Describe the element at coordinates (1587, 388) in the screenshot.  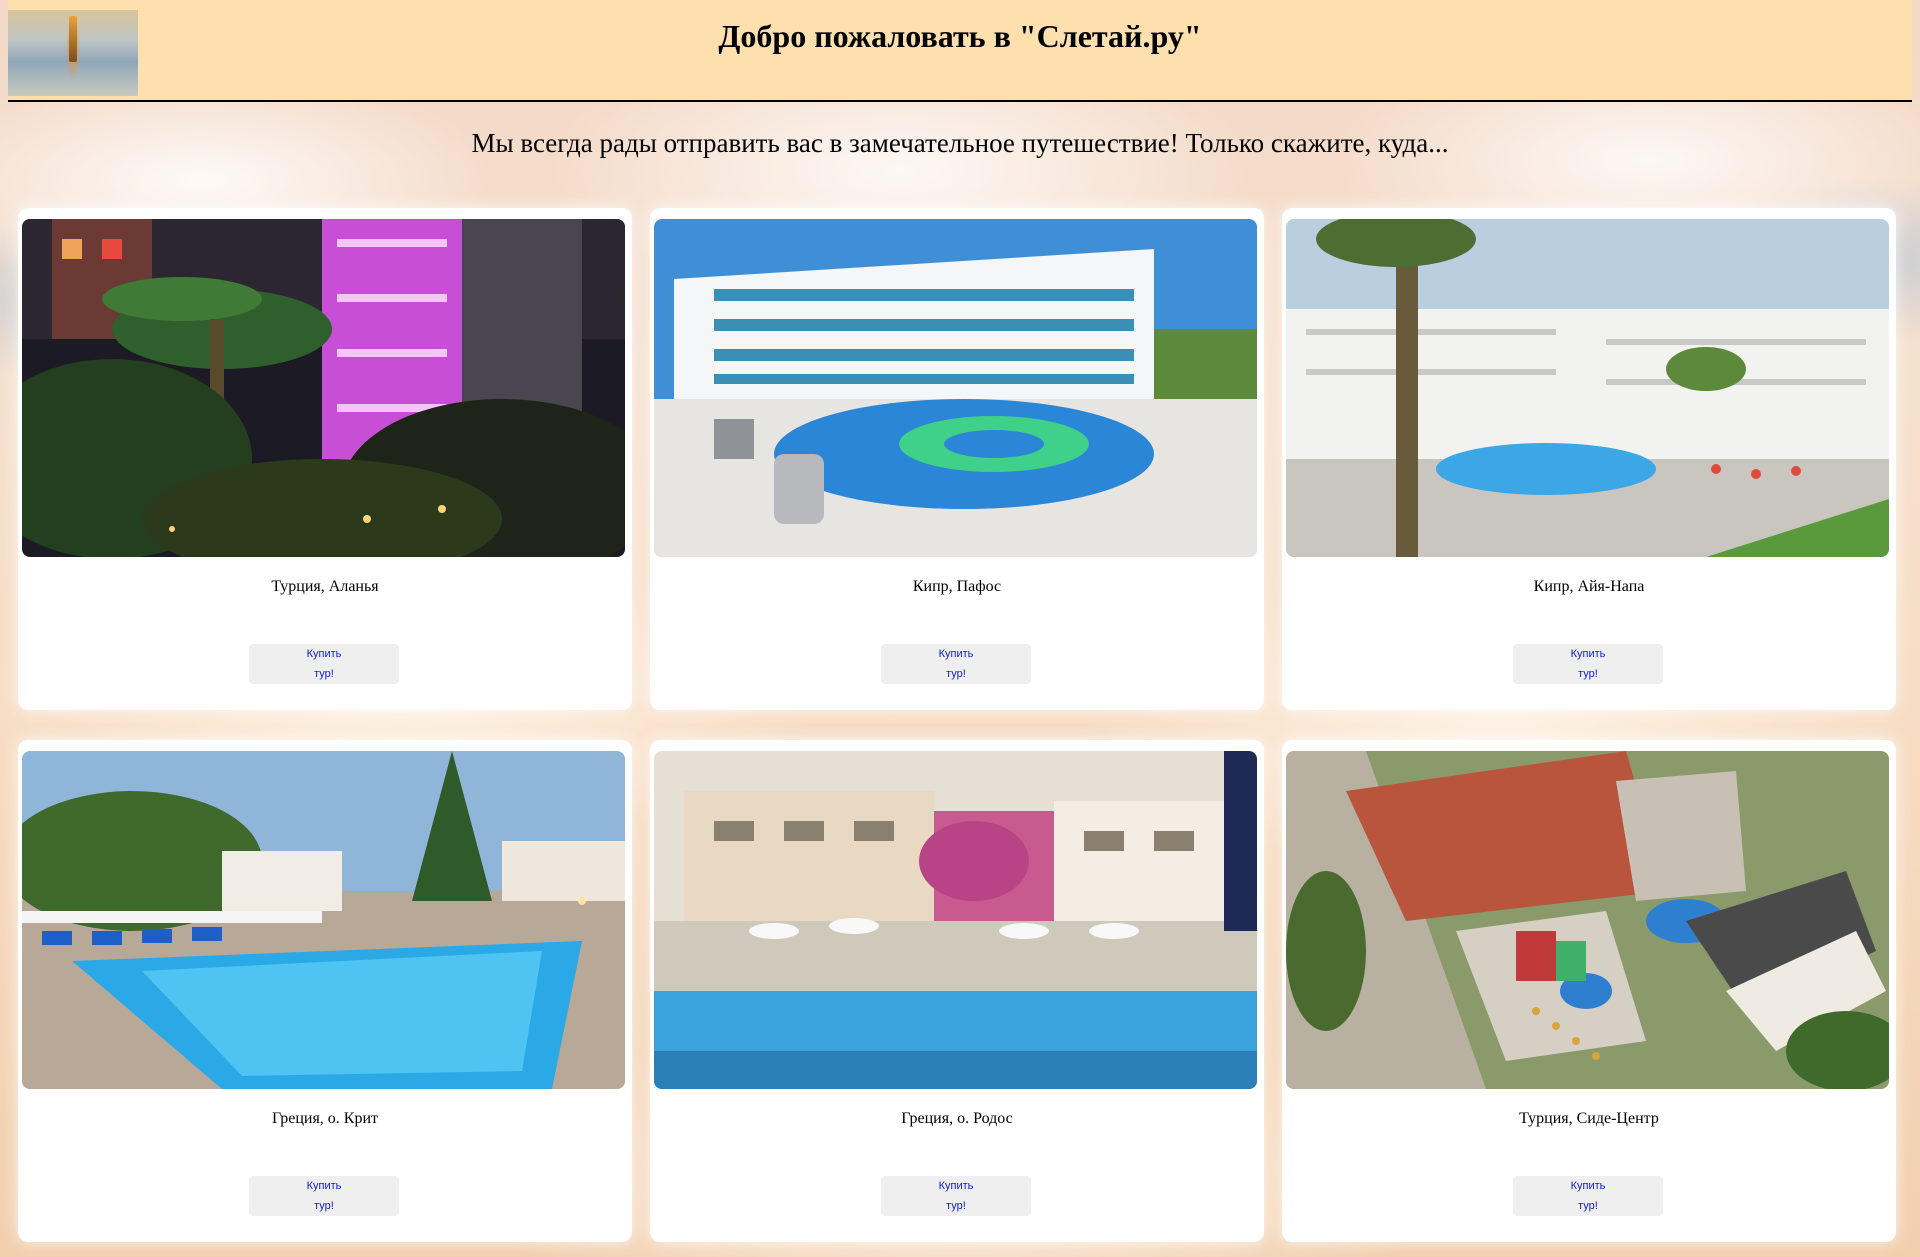
I see `tour-photo-white-hotel-palm` at that location.